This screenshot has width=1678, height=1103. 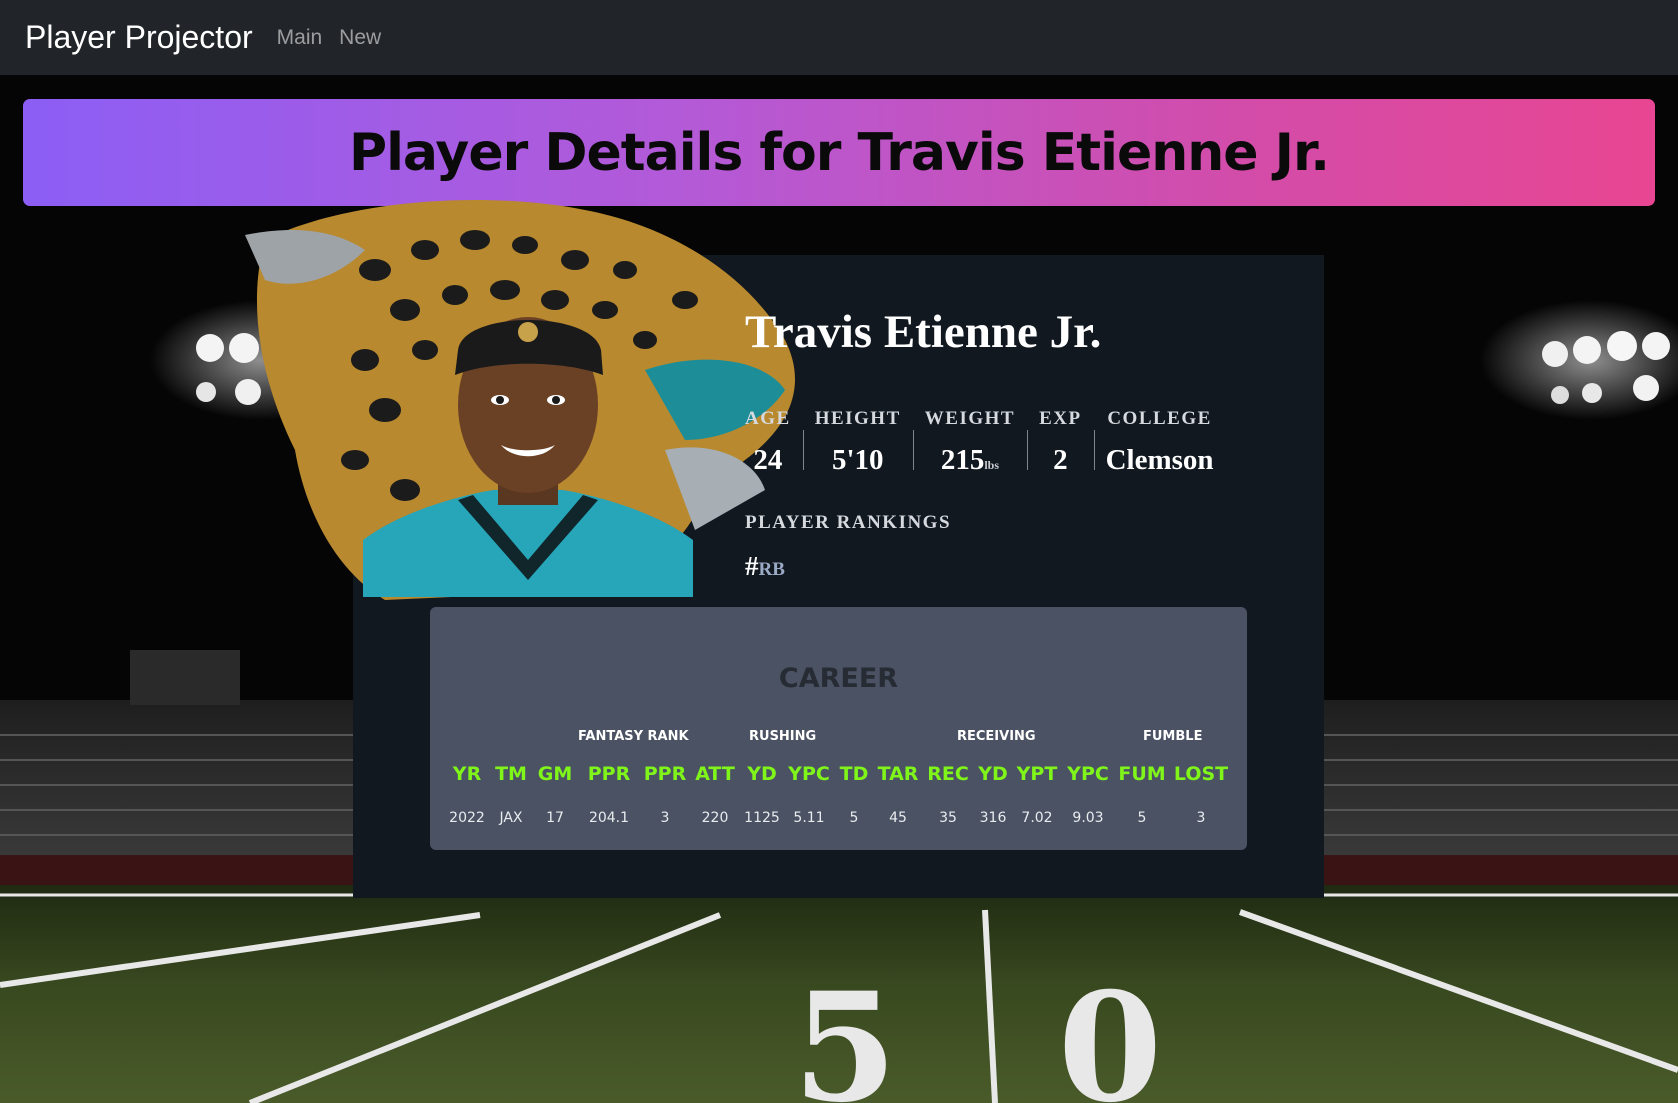 I want to click on career-cell: 17, so click(x=555, y=818).